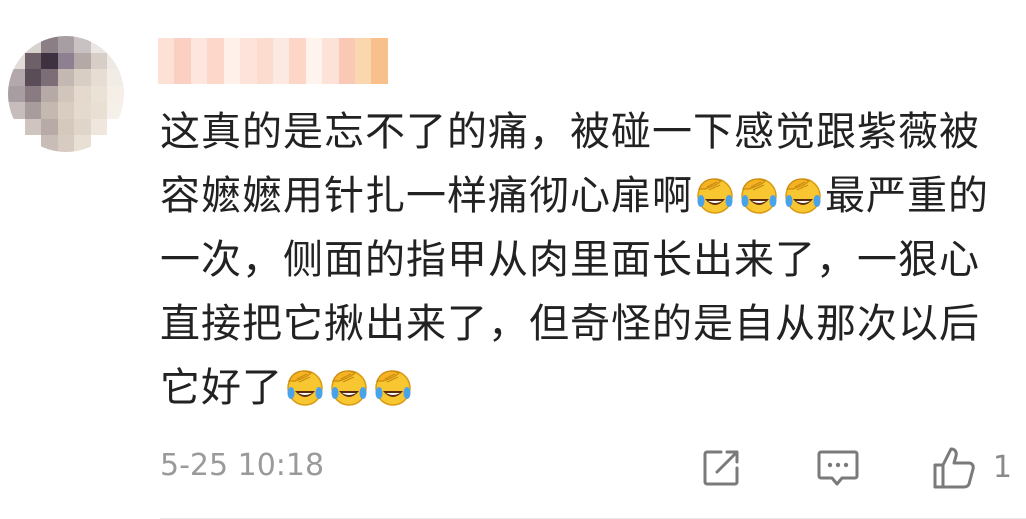 The image size is (1026, 519). I want to click on comment-bubble-icon, so click(838, 468).